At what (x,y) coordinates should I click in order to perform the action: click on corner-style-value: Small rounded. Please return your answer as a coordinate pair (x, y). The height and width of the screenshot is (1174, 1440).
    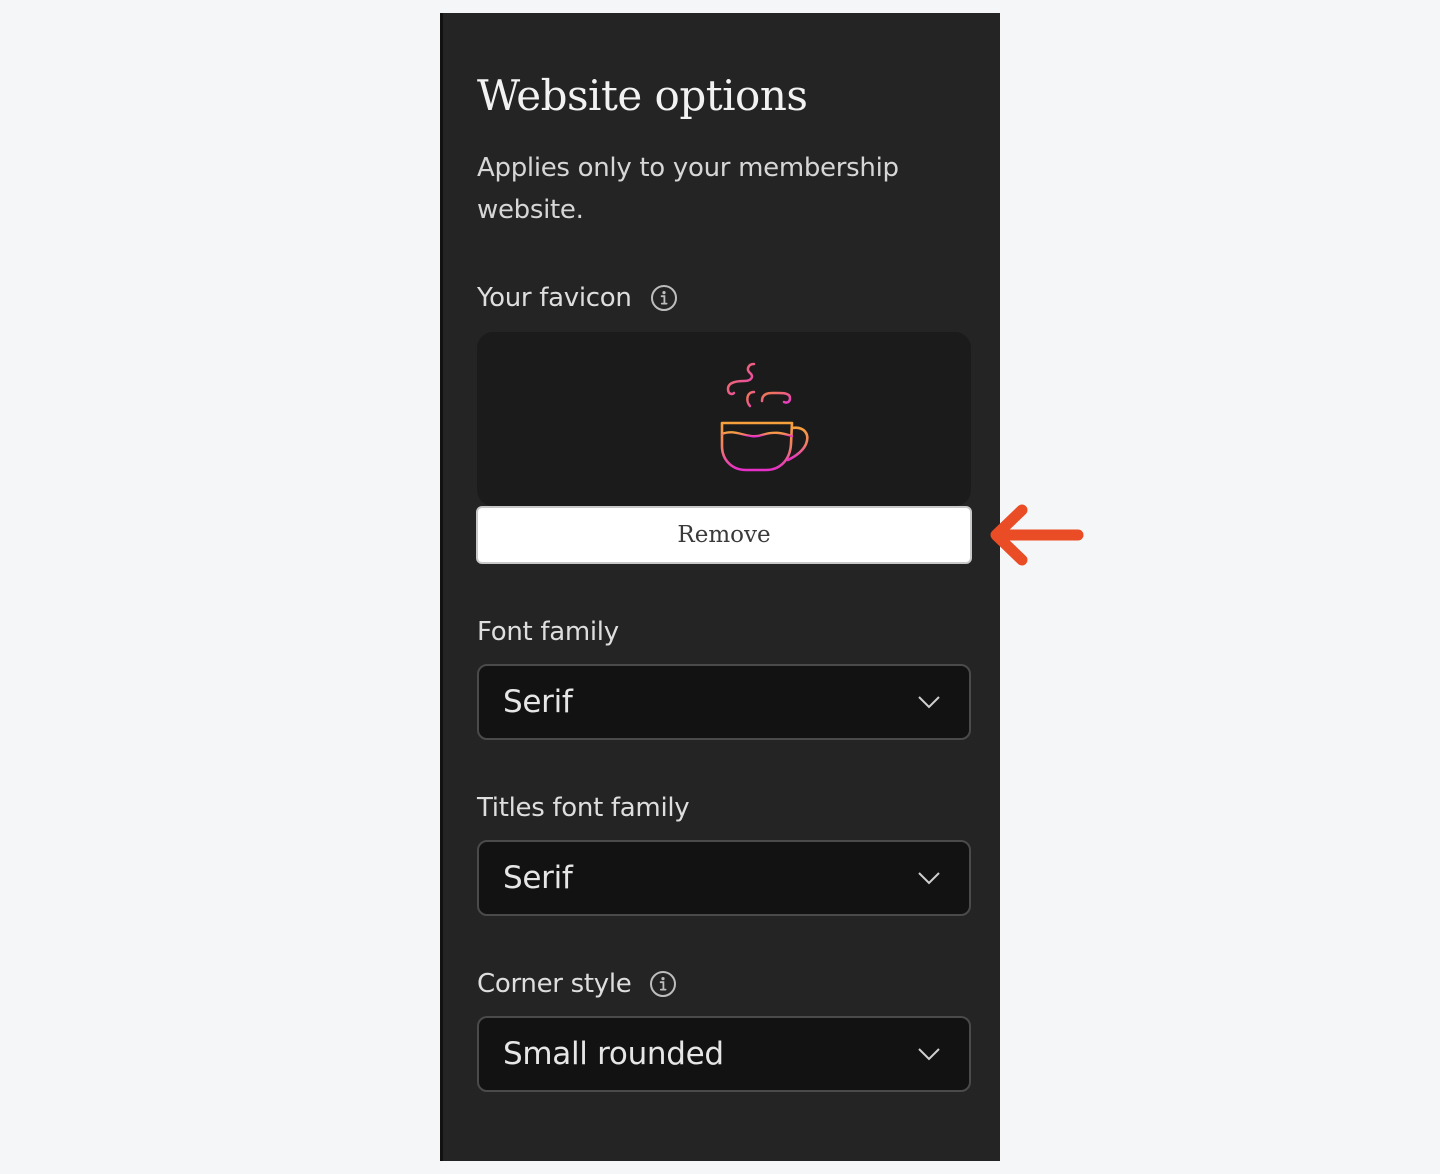
    Looking at the image, I should click on (613, 1054).